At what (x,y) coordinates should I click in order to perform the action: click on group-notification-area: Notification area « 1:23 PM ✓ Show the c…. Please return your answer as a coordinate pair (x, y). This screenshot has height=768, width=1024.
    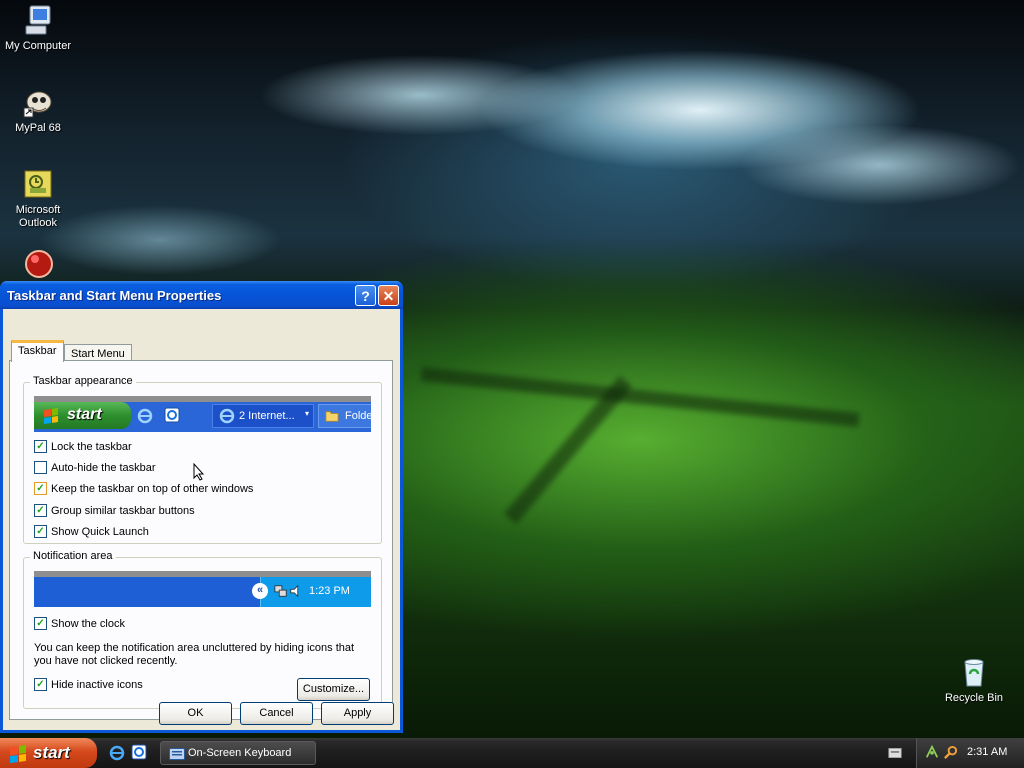
    Looking at the image, I should click on (202, 629).